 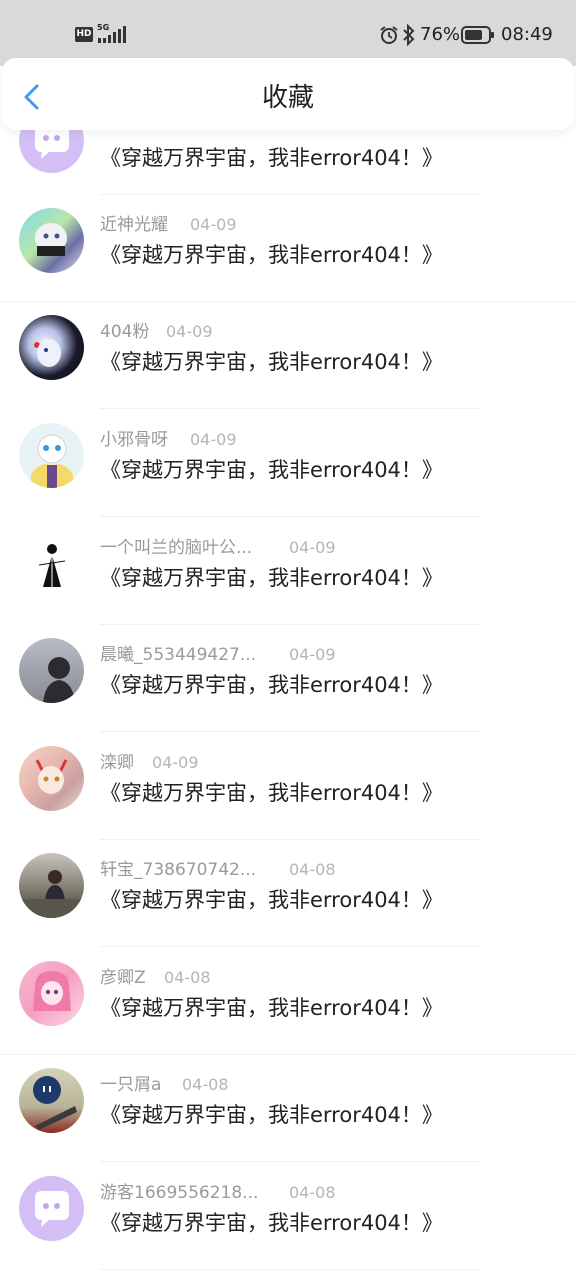 I want to click on nav-header: 收藏, so click(x=288, y=94).